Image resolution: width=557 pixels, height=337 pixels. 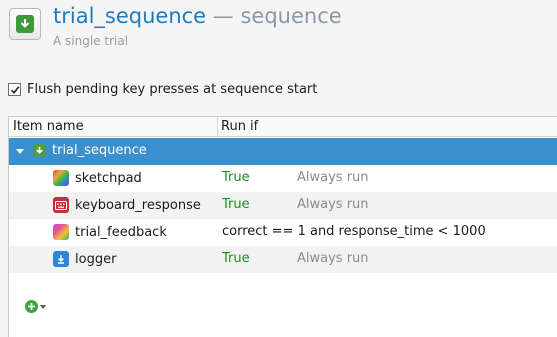 What do you see at coordinates (121, 232) in the screenshot?
I see `item-name: trial_feedback` at bounding box center [121, 232].